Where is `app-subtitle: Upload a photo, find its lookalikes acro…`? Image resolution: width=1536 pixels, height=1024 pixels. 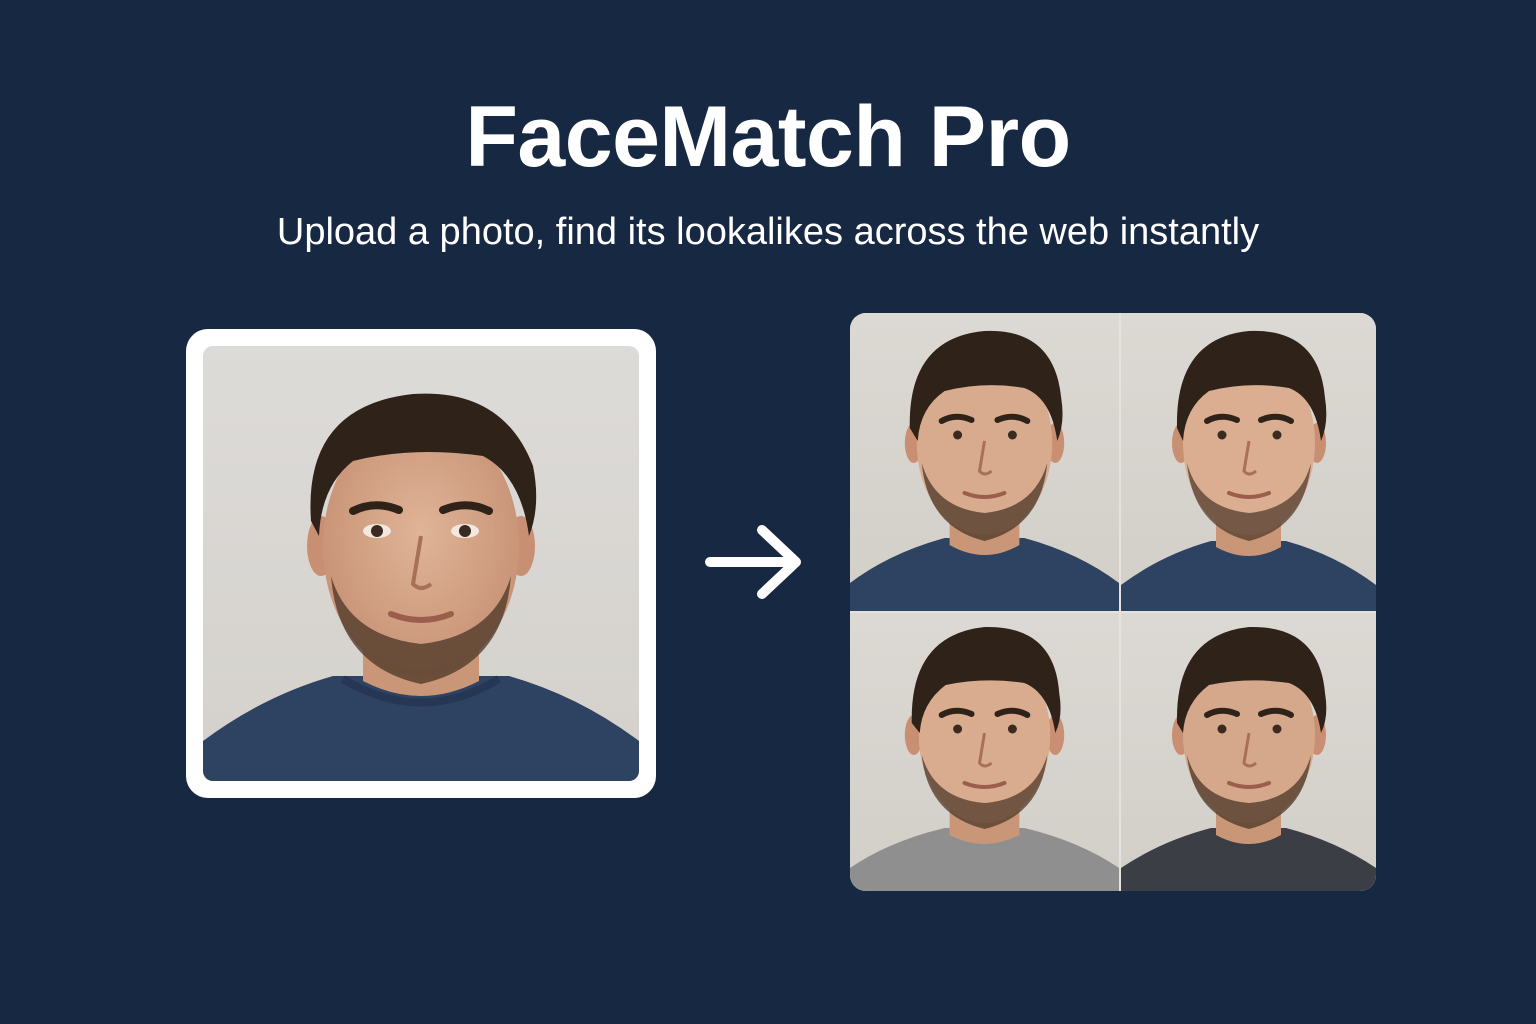 app-subtitle: Upload a photo, find its lookalikes acro… is located at coordinates (768, 232).